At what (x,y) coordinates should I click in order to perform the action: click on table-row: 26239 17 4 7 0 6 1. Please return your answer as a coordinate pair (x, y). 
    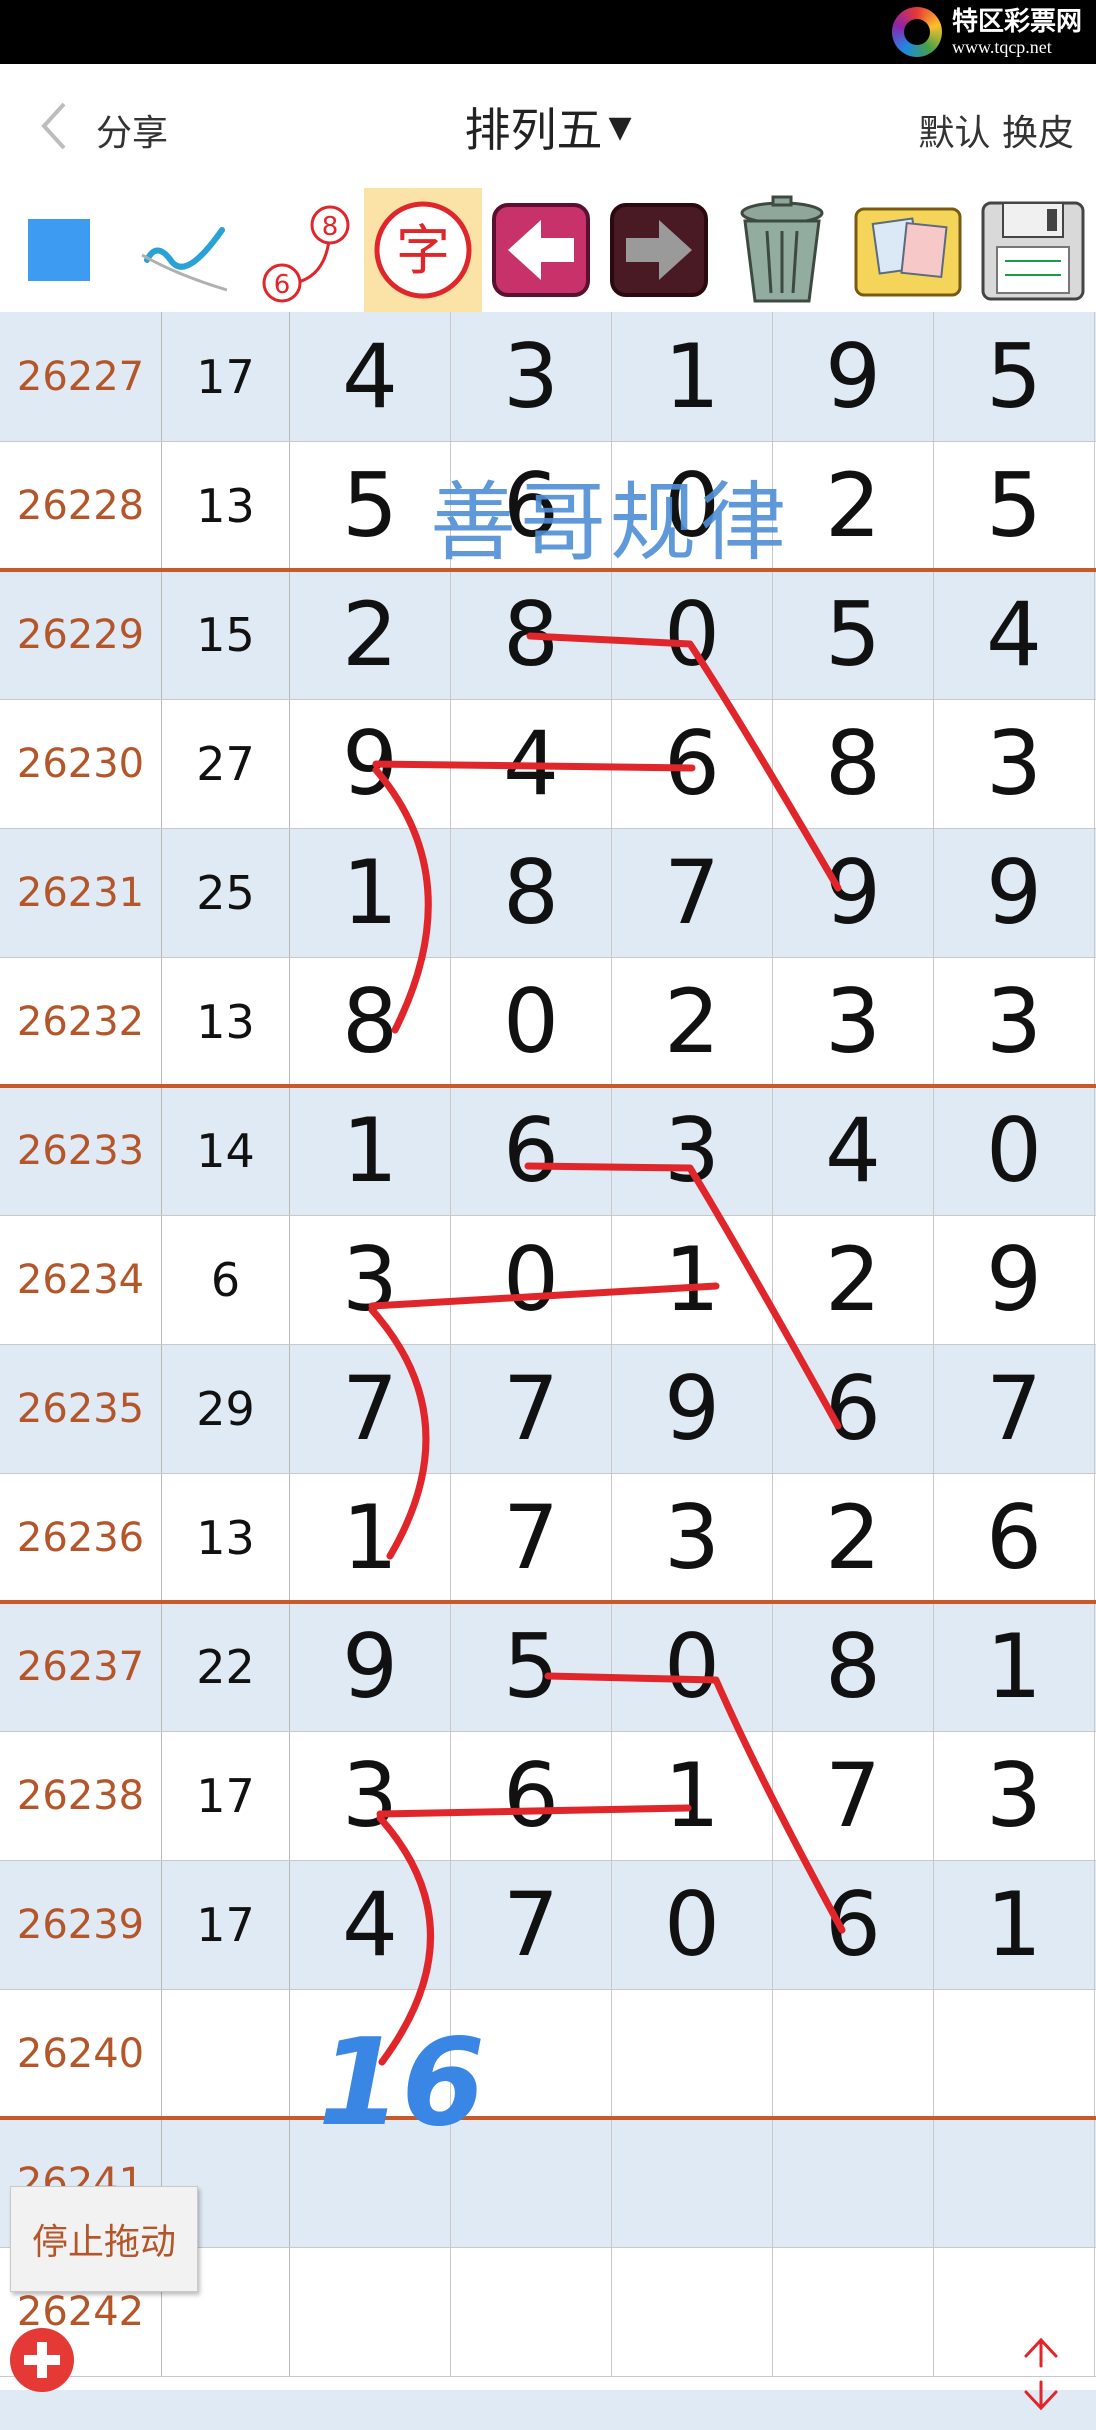
    Looking at the image, I should click on (548, 1924).